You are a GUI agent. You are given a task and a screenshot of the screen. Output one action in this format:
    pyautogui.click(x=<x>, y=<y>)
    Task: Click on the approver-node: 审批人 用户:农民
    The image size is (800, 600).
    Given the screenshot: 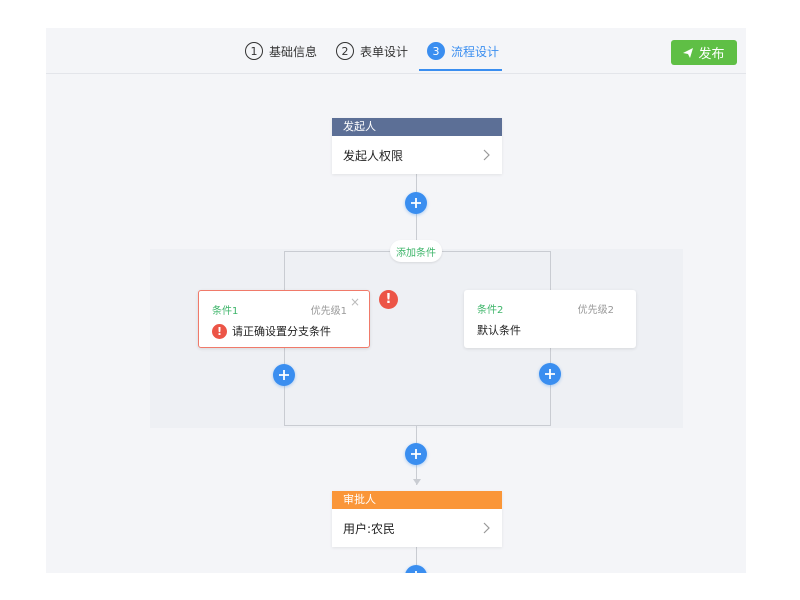 What is the action you would take?
    pyautogui.click(x=417, y=519)
    